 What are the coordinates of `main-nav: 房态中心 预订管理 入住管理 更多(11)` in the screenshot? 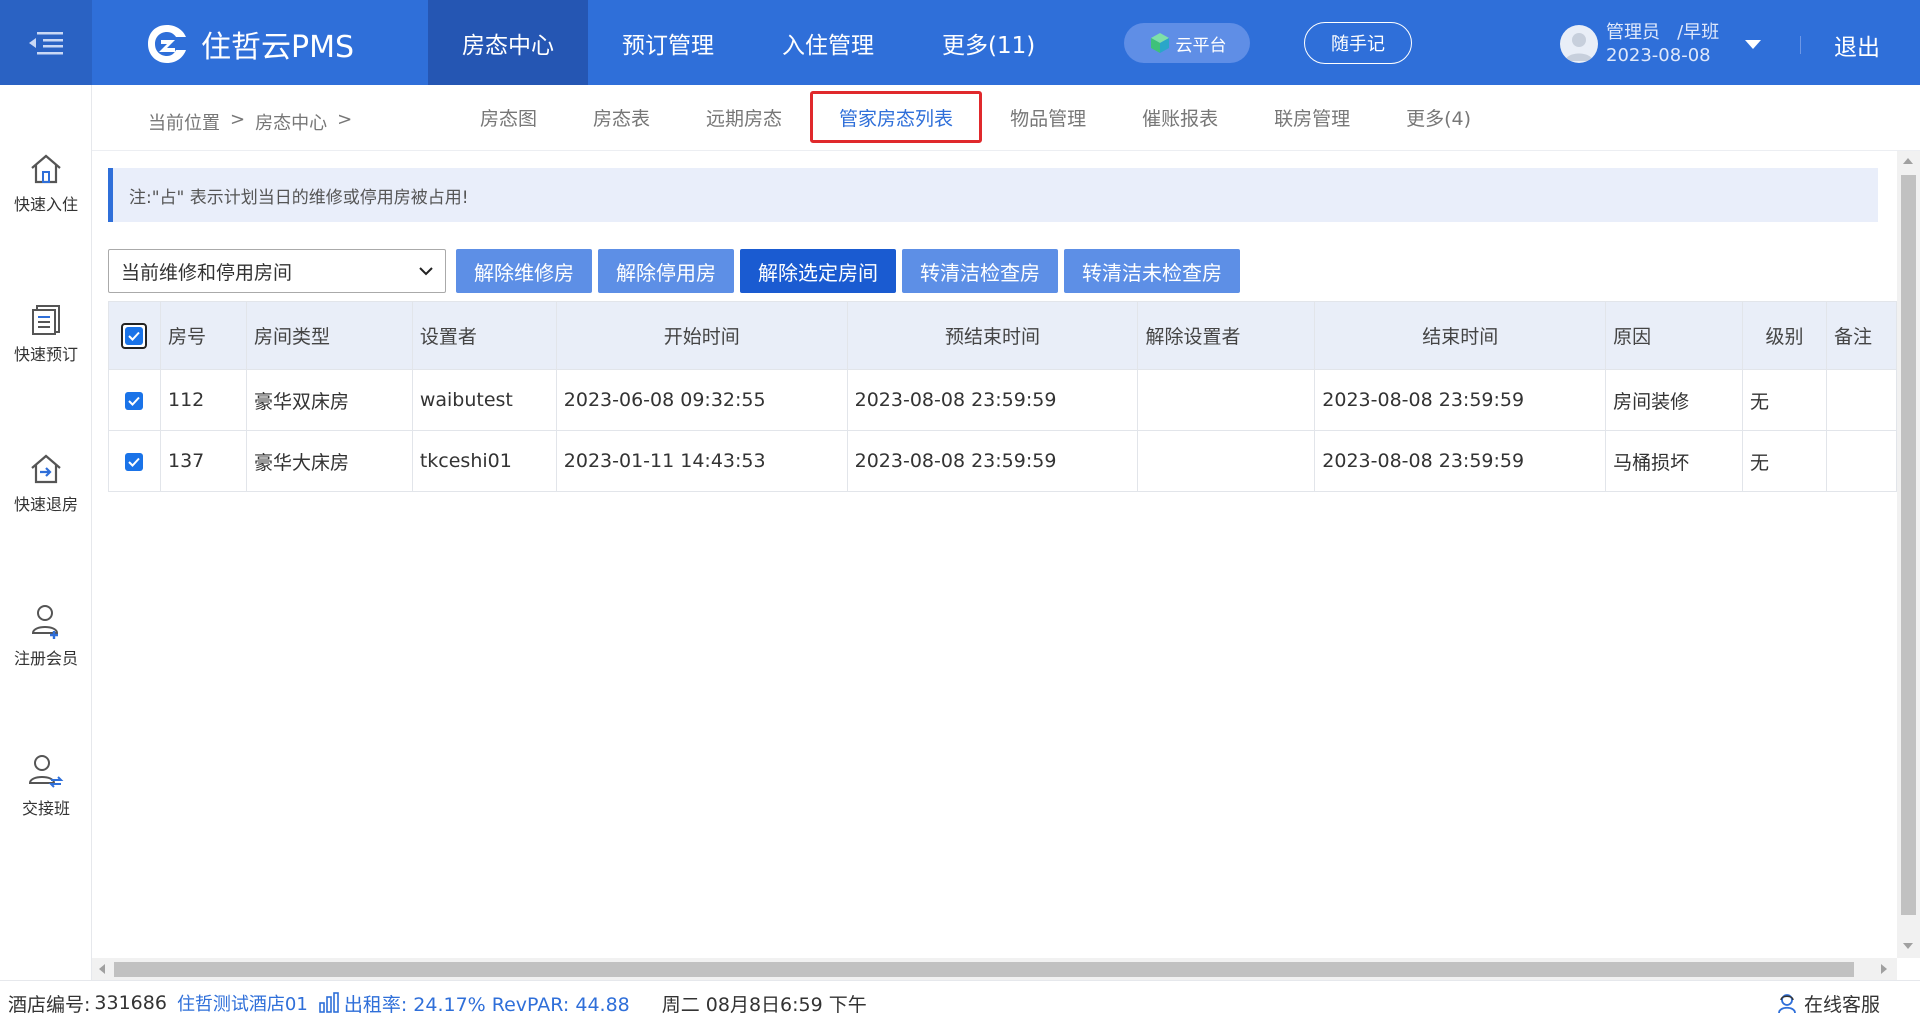 It's located at (748, 42).